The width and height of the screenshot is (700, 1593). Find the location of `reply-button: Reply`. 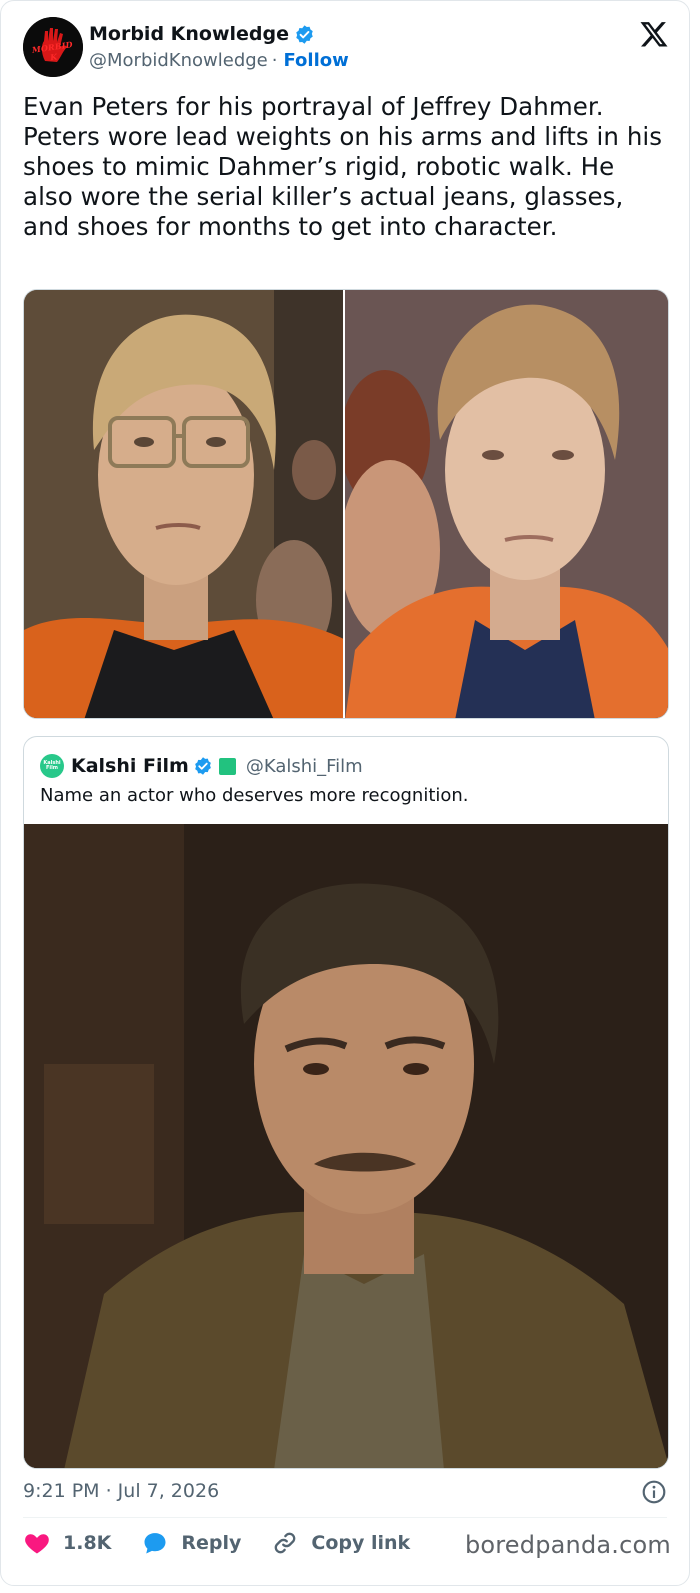

reply-button: Reply is located at coordinates (191, 1543).